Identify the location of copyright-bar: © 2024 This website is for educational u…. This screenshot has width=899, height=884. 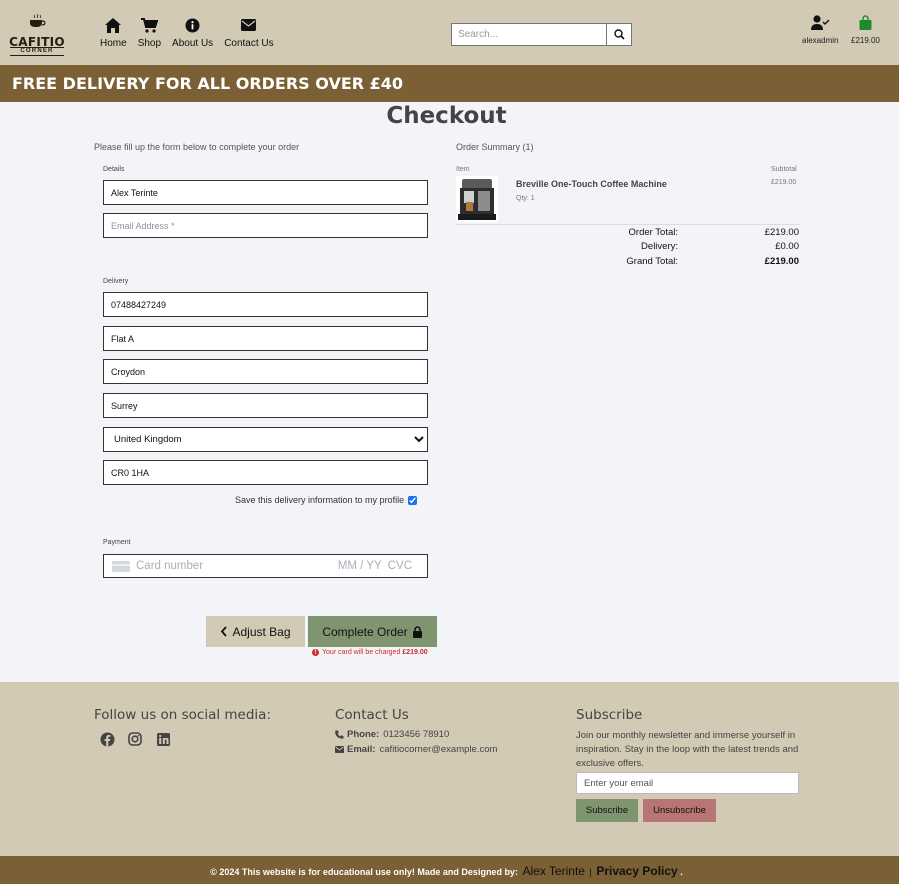
(449, 870).